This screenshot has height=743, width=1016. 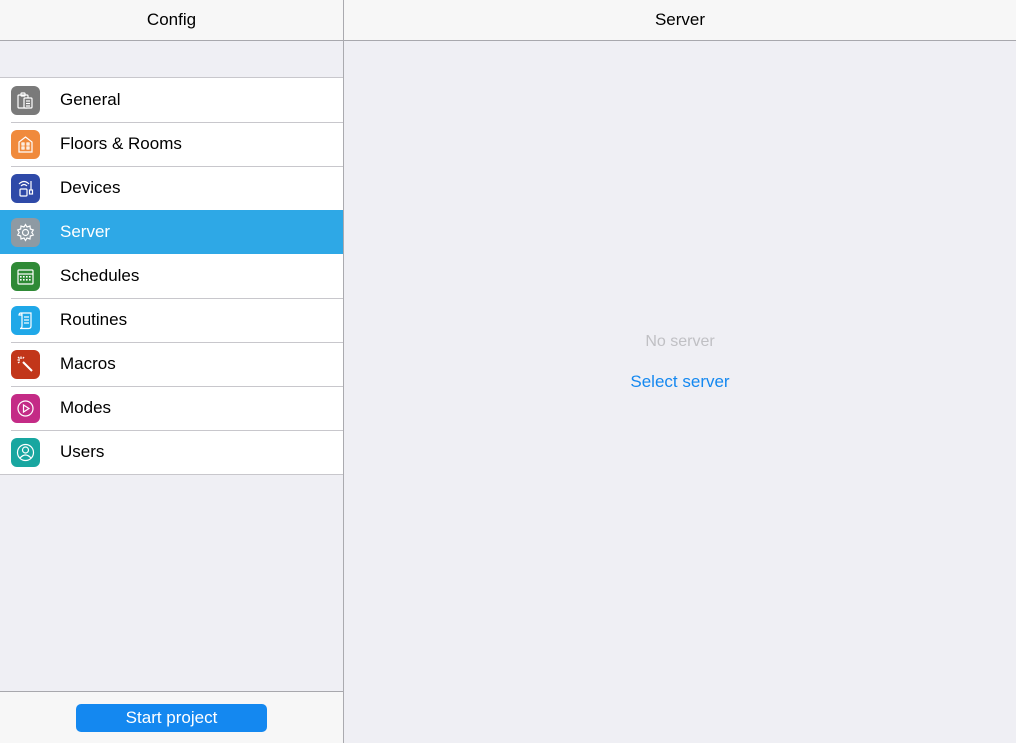 I want to click on config-header: Config, so click(x=171, y=20).